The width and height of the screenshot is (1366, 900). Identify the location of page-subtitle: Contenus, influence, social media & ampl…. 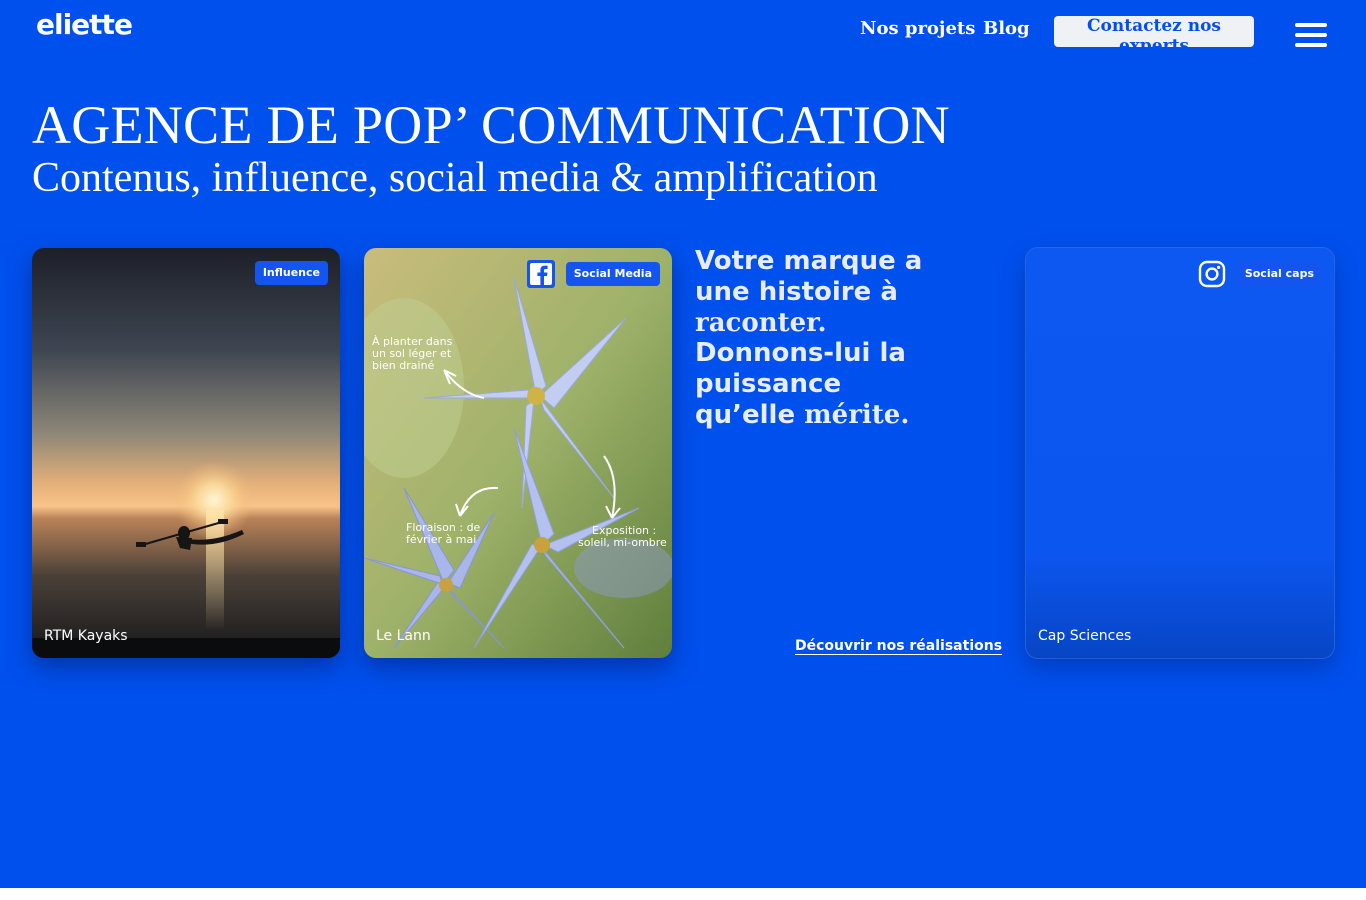
(455, 178).